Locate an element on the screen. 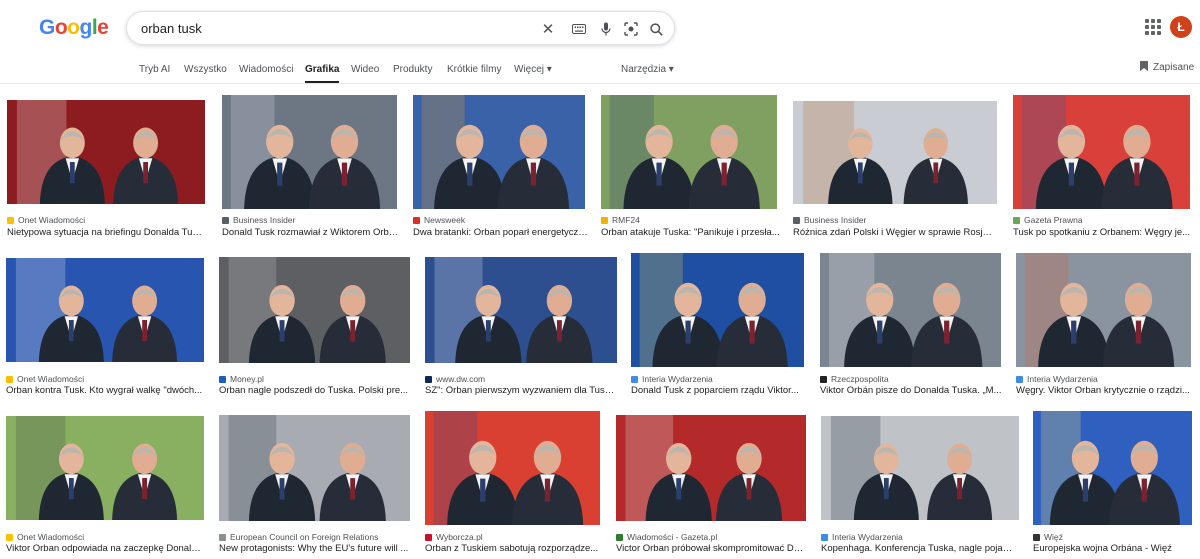 The image size is (1200, 559). result-source: Więź is located at coordinates (1115, 537).